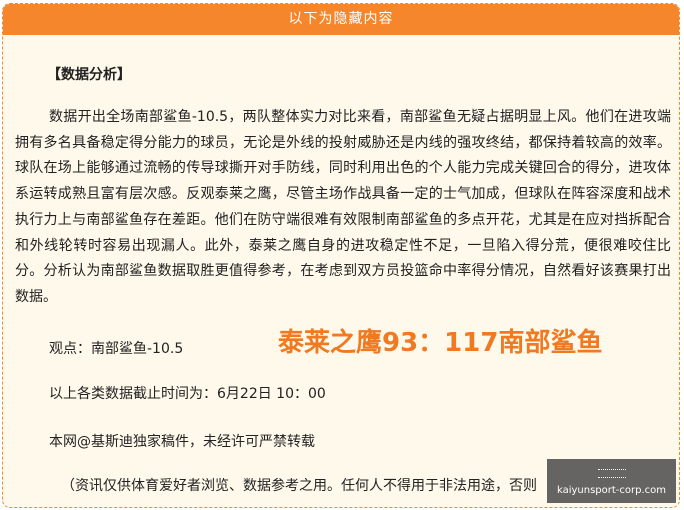 Image resolution: width=684 pixels, height=510 pixels. I want to click on section-title: 【数据分析】, so click(89, 75).